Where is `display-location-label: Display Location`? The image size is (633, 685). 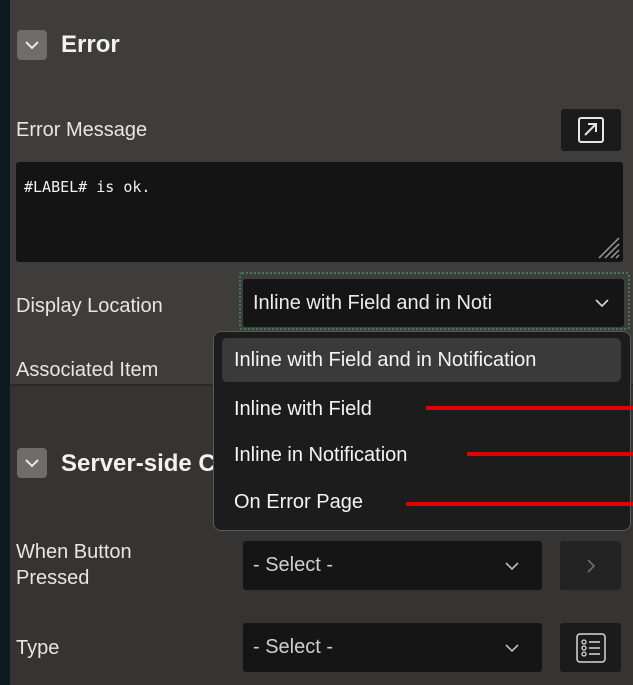 display-location-label: Display Location is located at coordinates (89, 306).